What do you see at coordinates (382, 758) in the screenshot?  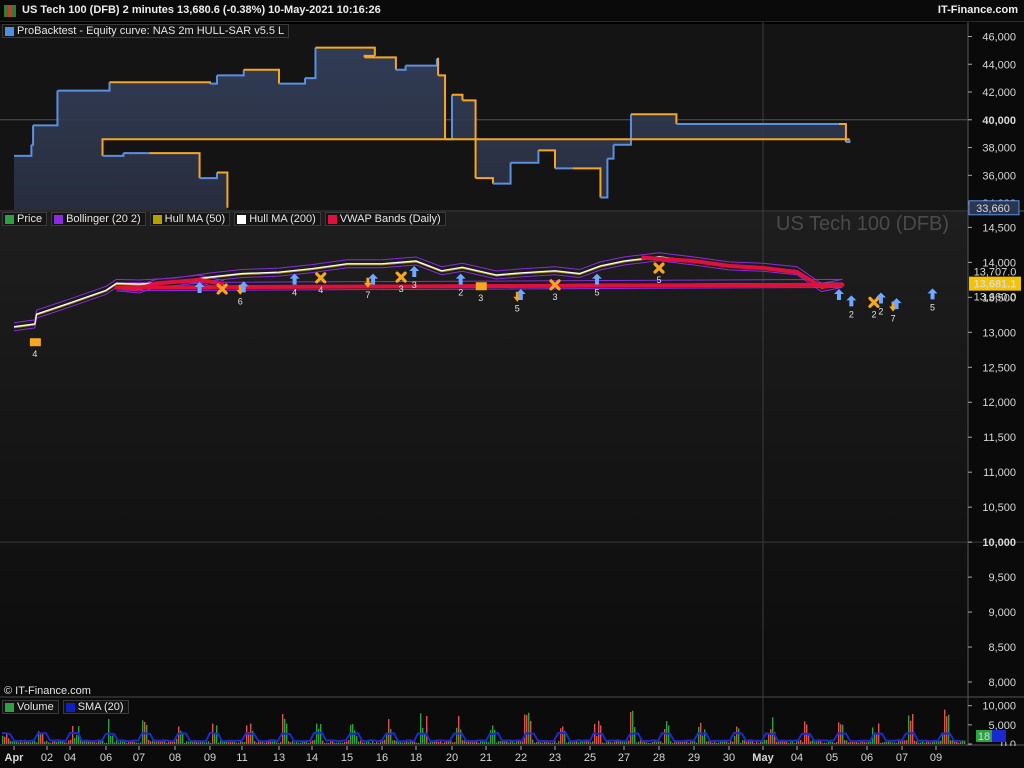 I see `date-axis-label: 16` at bounding box center [382, 758].